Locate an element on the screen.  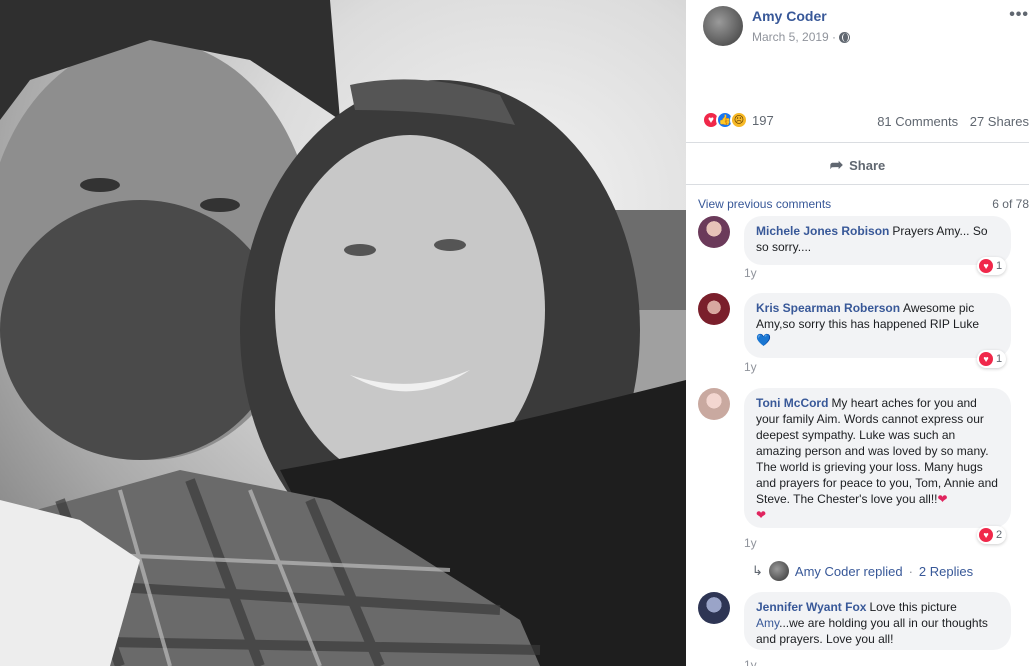
more-options-icon: ••• is located at coordinates (1019, 15).